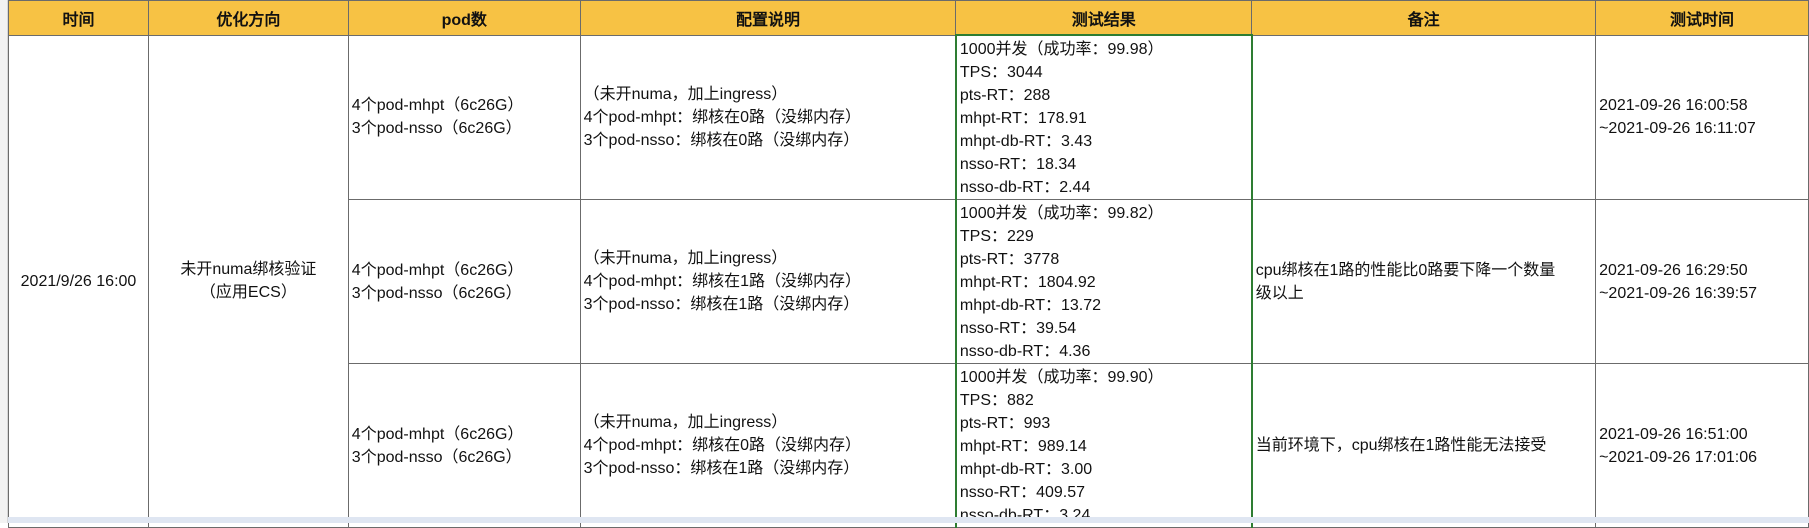  What do you see at coordinates (1424, 281) in the screenshot?
I see `note-cell: cpu绑核在1路的性能比0路要下降一个数量 级以上` at bounding box center [1424, 281].